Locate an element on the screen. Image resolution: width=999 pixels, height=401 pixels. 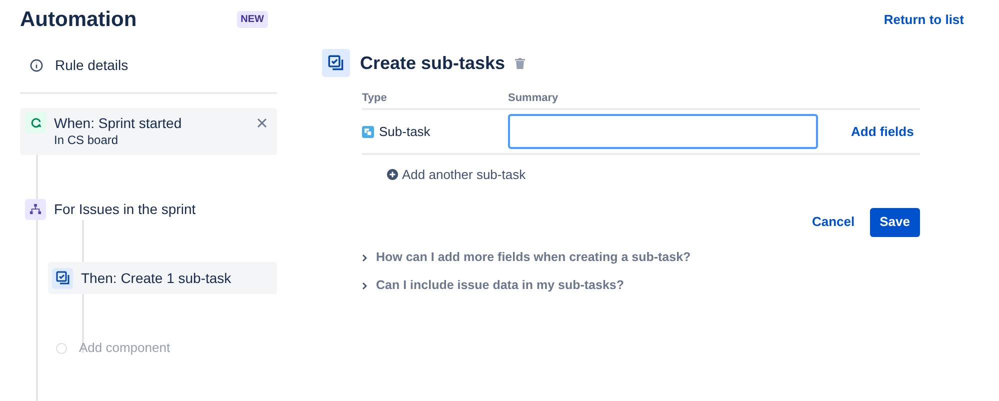
trigger-subtitle: In CS board is located at coordinates (87, 140).